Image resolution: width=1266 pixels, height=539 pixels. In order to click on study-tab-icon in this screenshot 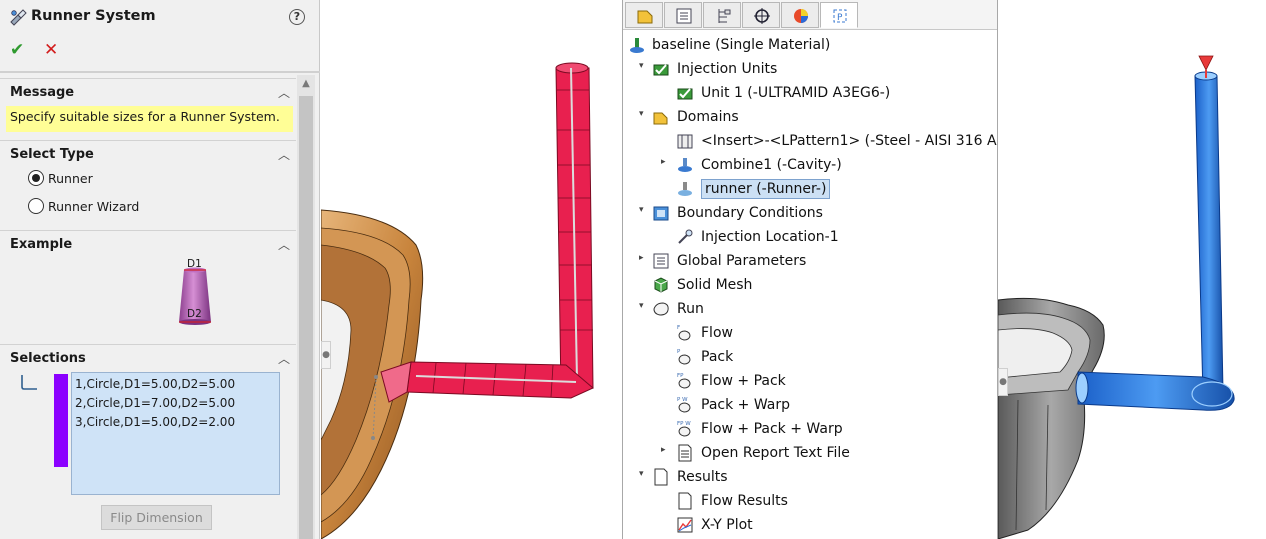, I will do `click(645, 17)`.